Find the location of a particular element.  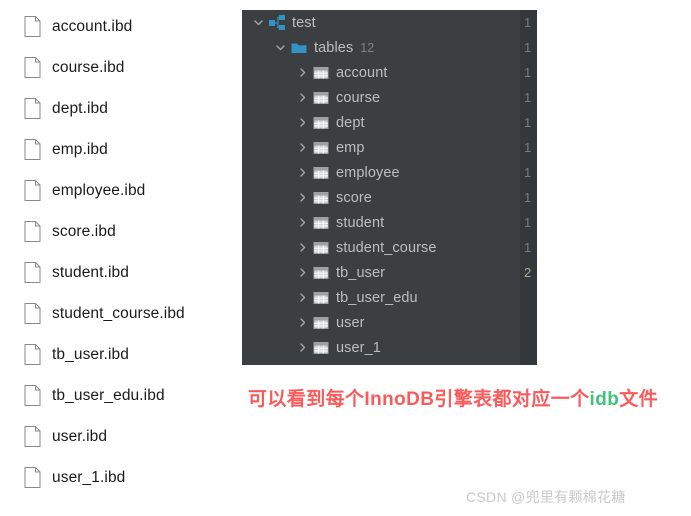

file-list-item: tb_user.ibd is located at coordinates (120, 354).